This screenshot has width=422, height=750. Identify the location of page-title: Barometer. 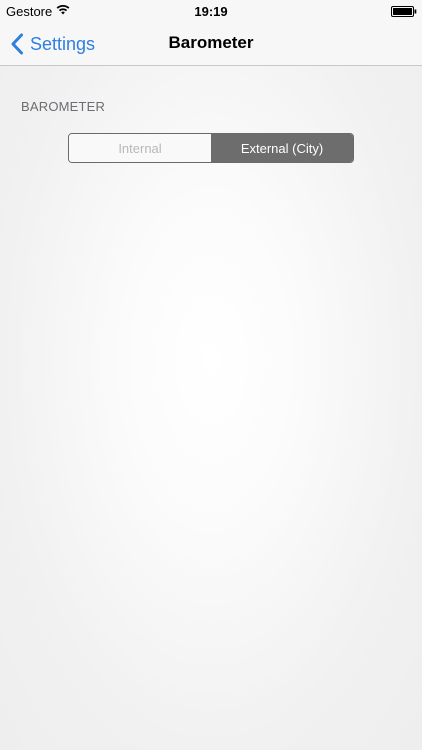
(211, 42).